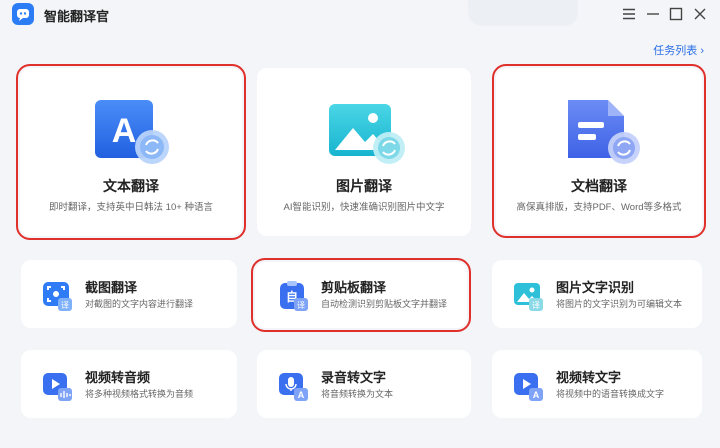 The height and width of the screenshot is (448, 720). Describe the element at coordinates (653, 14) in the screenshot. I see `minimize-icon` at that location.